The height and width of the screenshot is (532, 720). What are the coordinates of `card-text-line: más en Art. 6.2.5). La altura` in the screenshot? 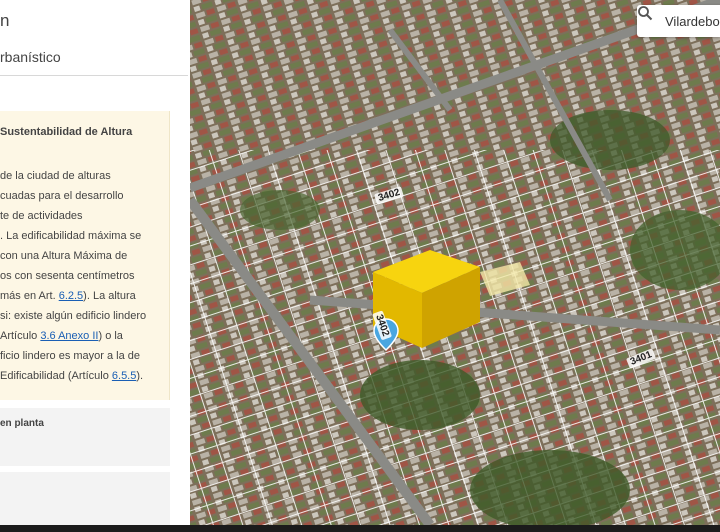 It's located at (85, 296).